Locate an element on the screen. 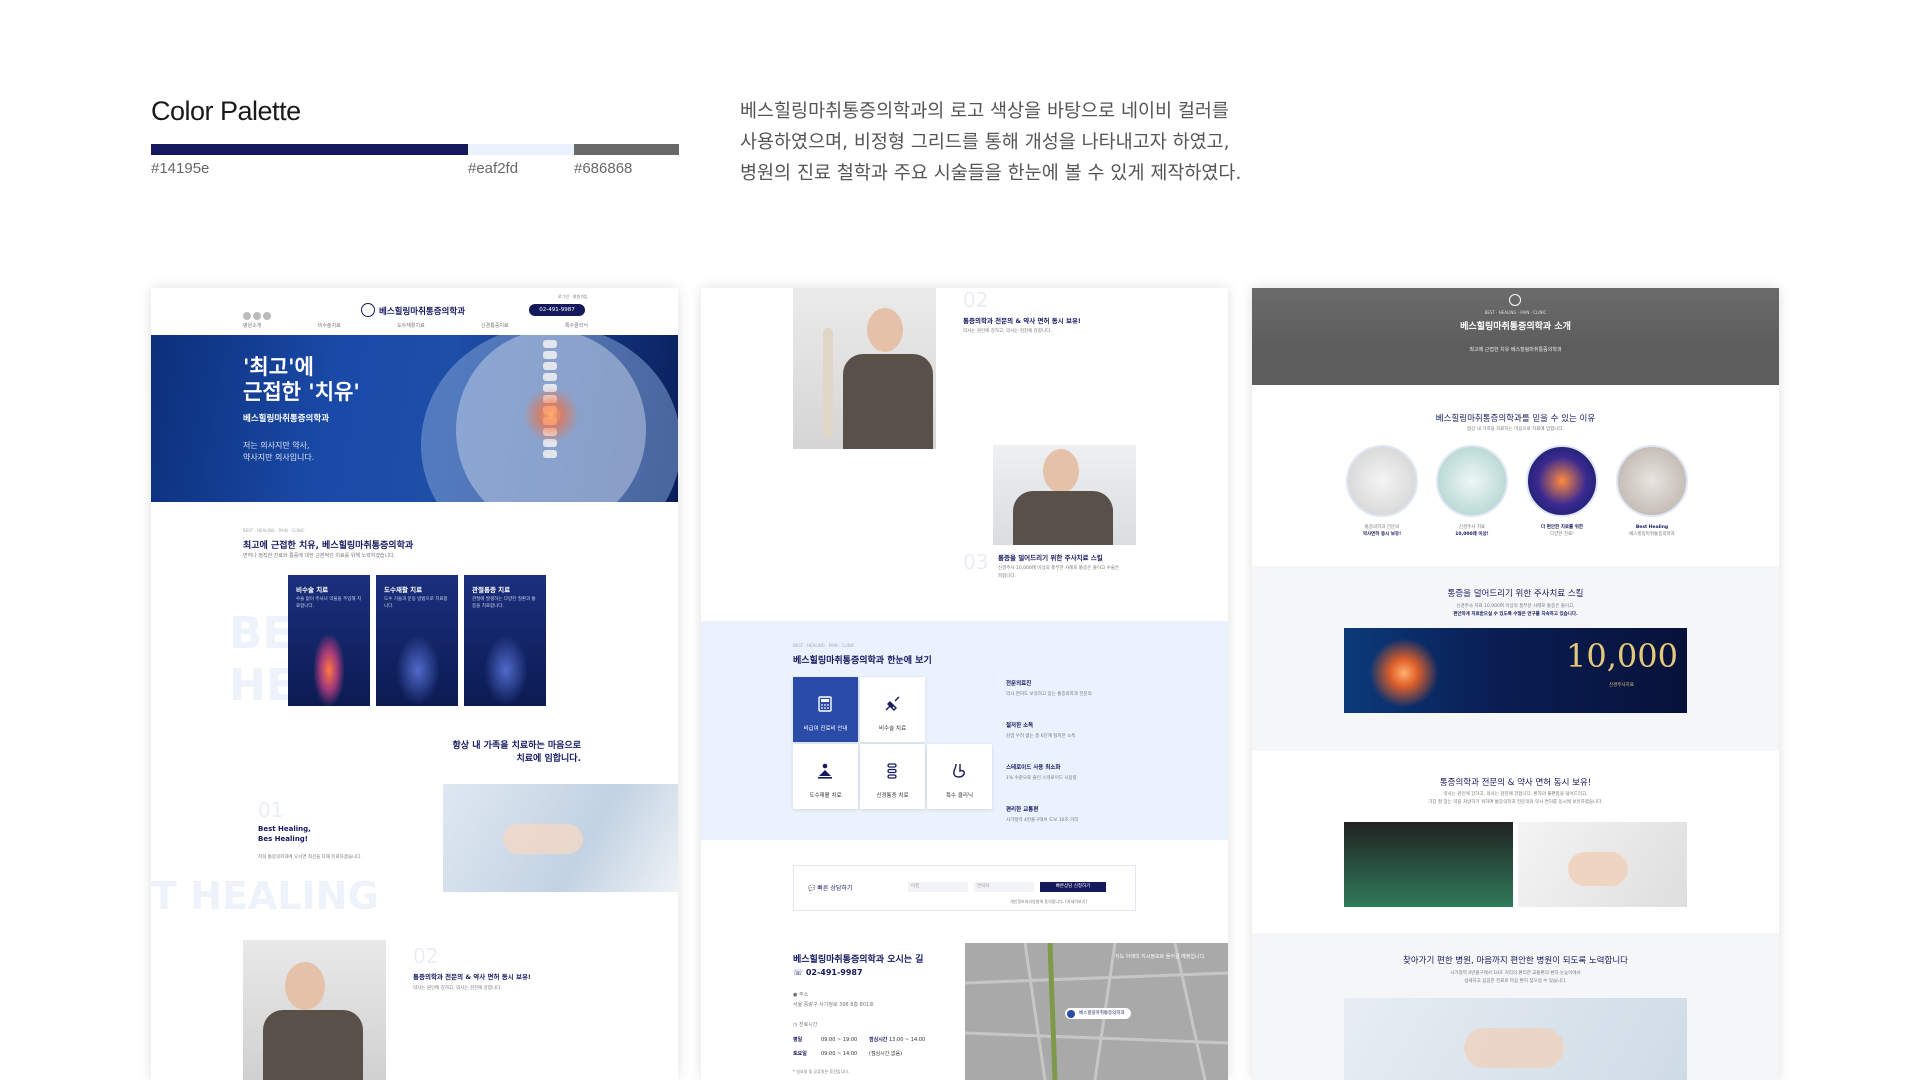  hero-spine-illustration is located at coordinates (549, 418).